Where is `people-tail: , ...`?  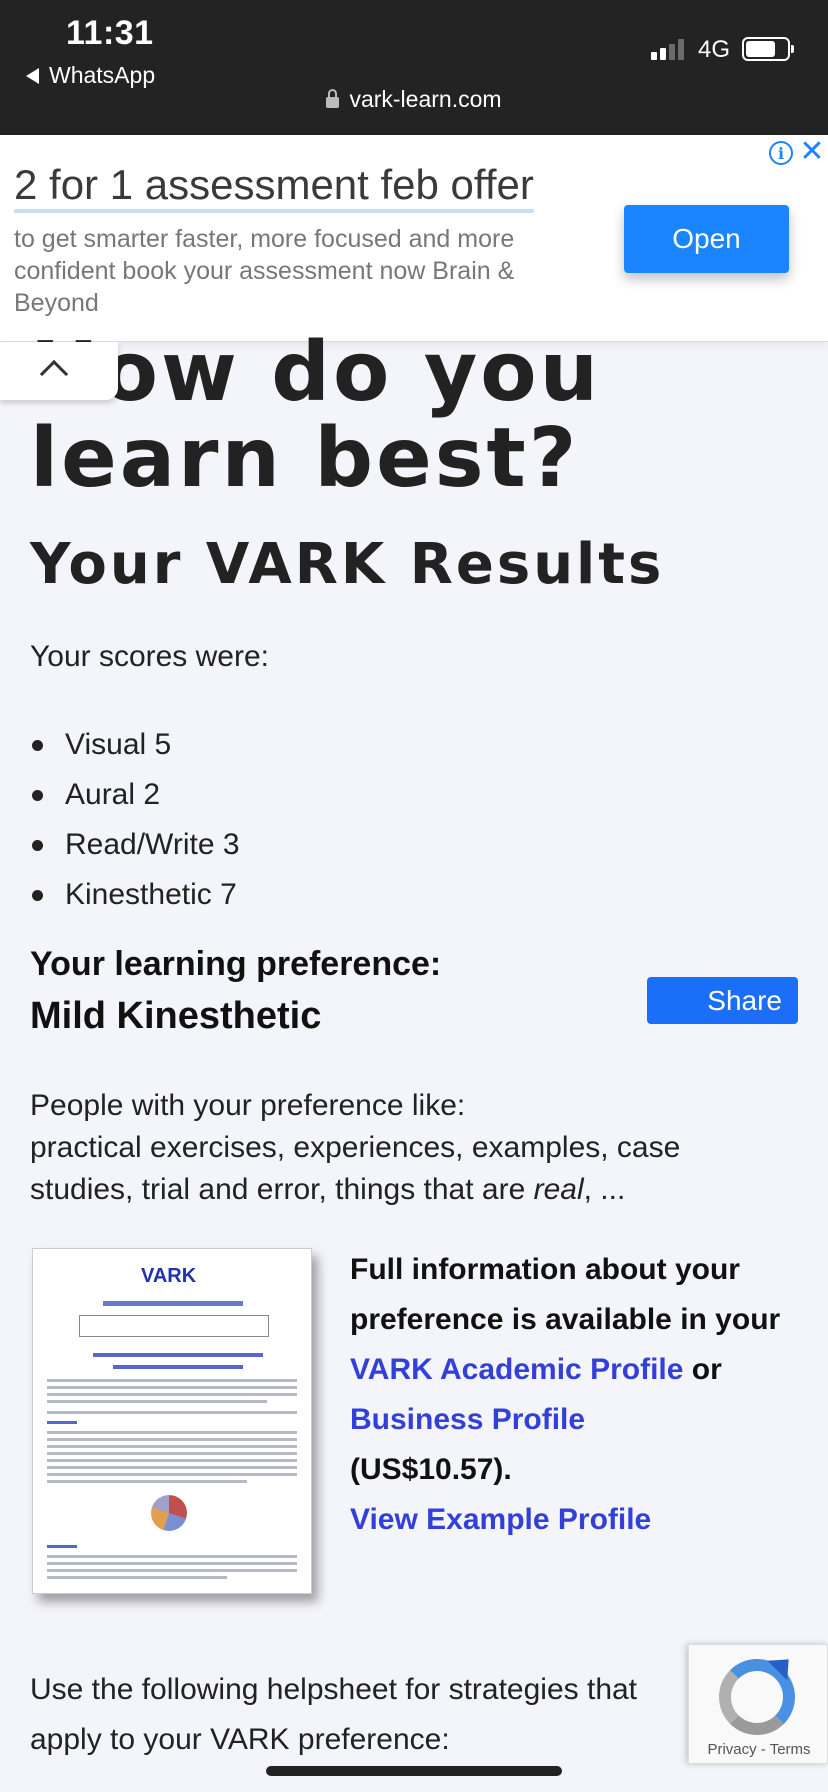
people-tail: , ... is located at coordinates (604, 1189).